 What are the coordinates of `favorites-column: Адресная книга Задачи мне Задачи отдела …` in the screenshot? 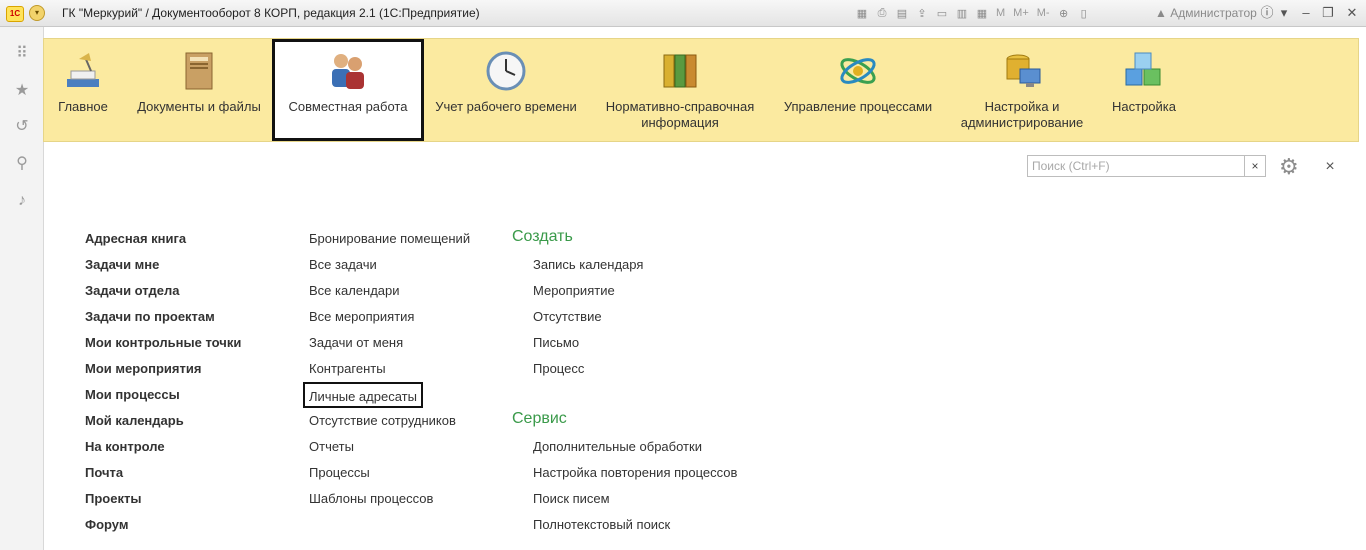 It's located at (163, 386).